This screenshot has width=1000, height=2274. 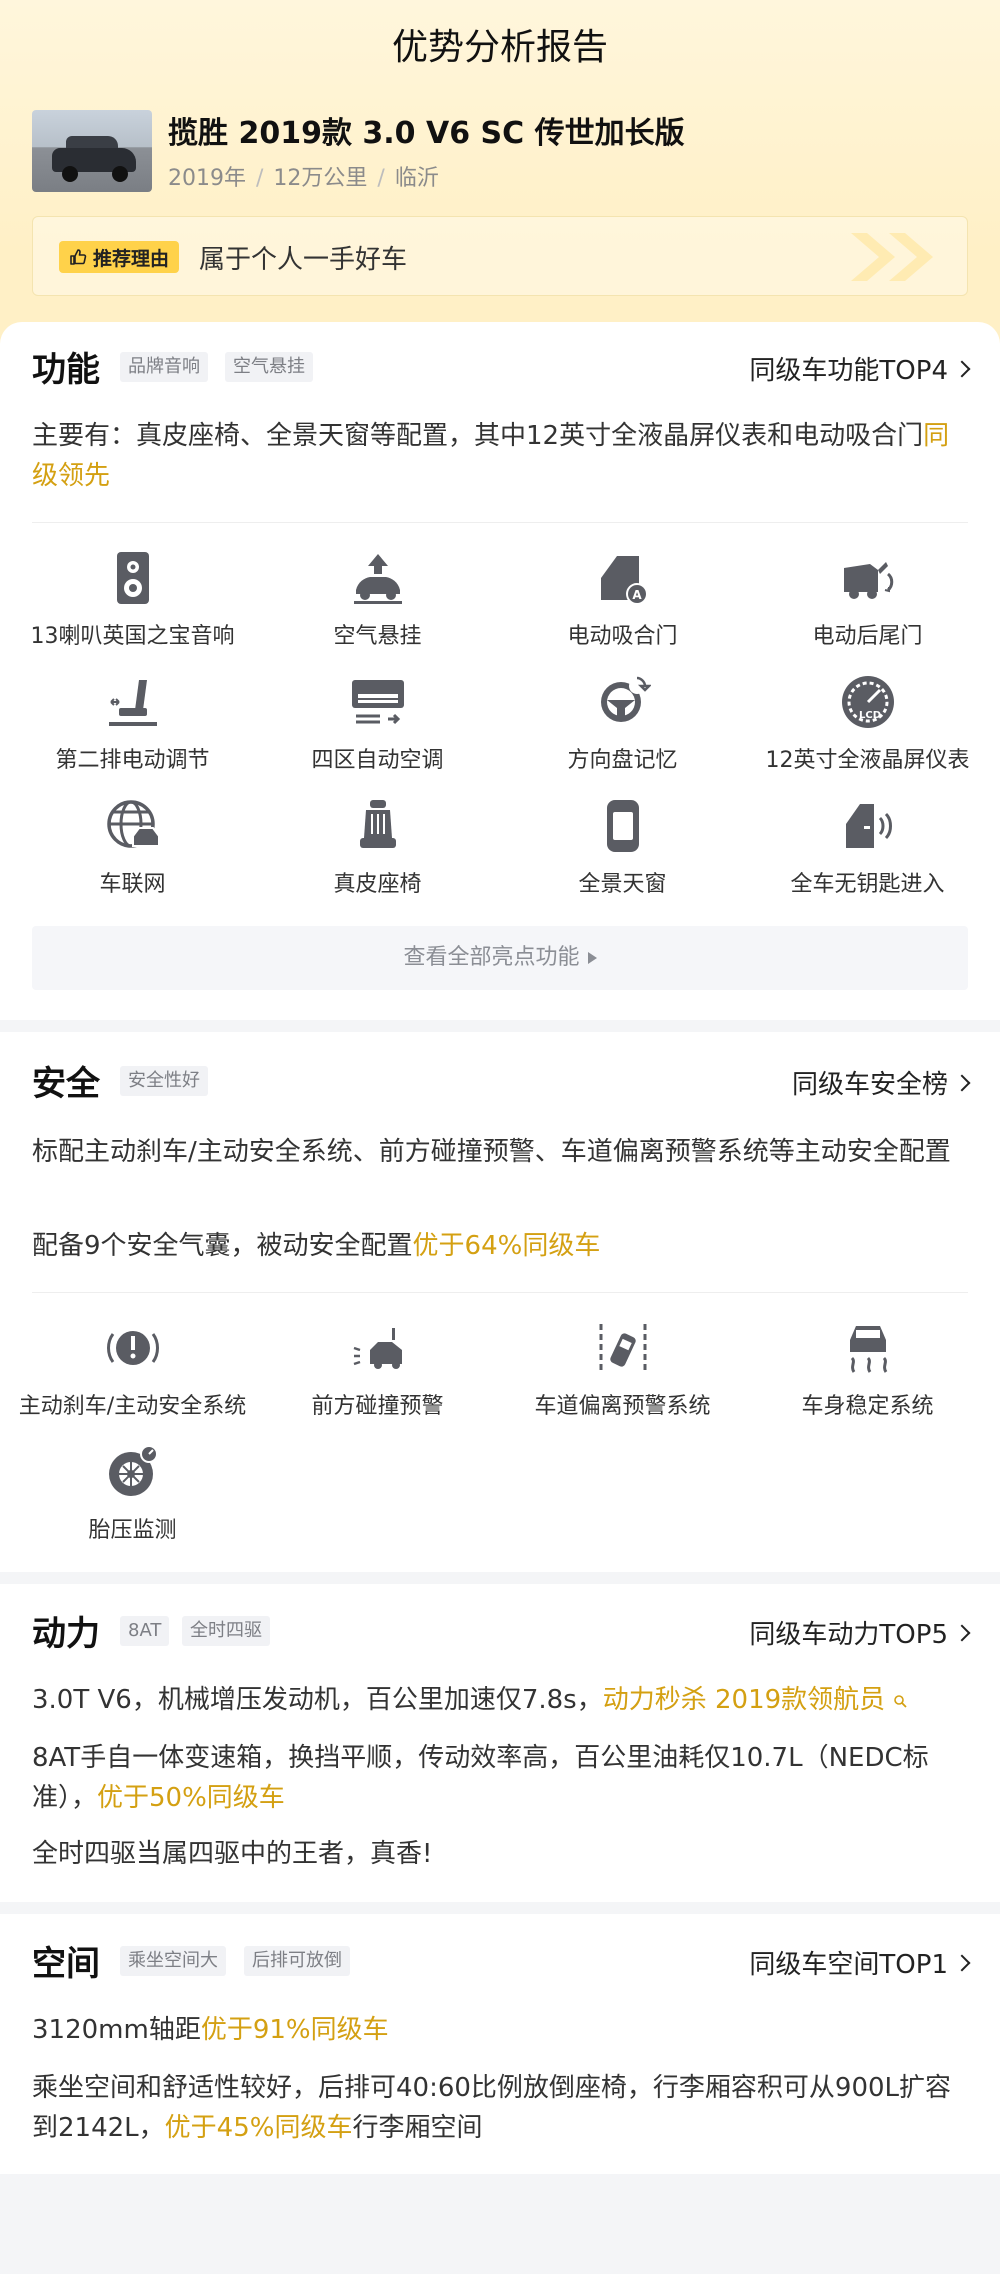 What do you see at coordinates (66, 1964) in the screenshot?
I see `space-title: 空间` at bounding box center [66, 1964].